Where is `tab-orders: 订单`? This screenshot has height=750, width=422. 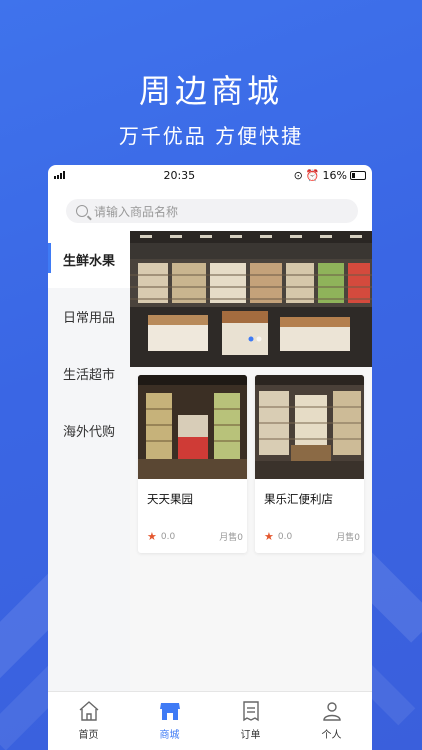 tab-orders: 订单 is located at coordinates (250, 721).